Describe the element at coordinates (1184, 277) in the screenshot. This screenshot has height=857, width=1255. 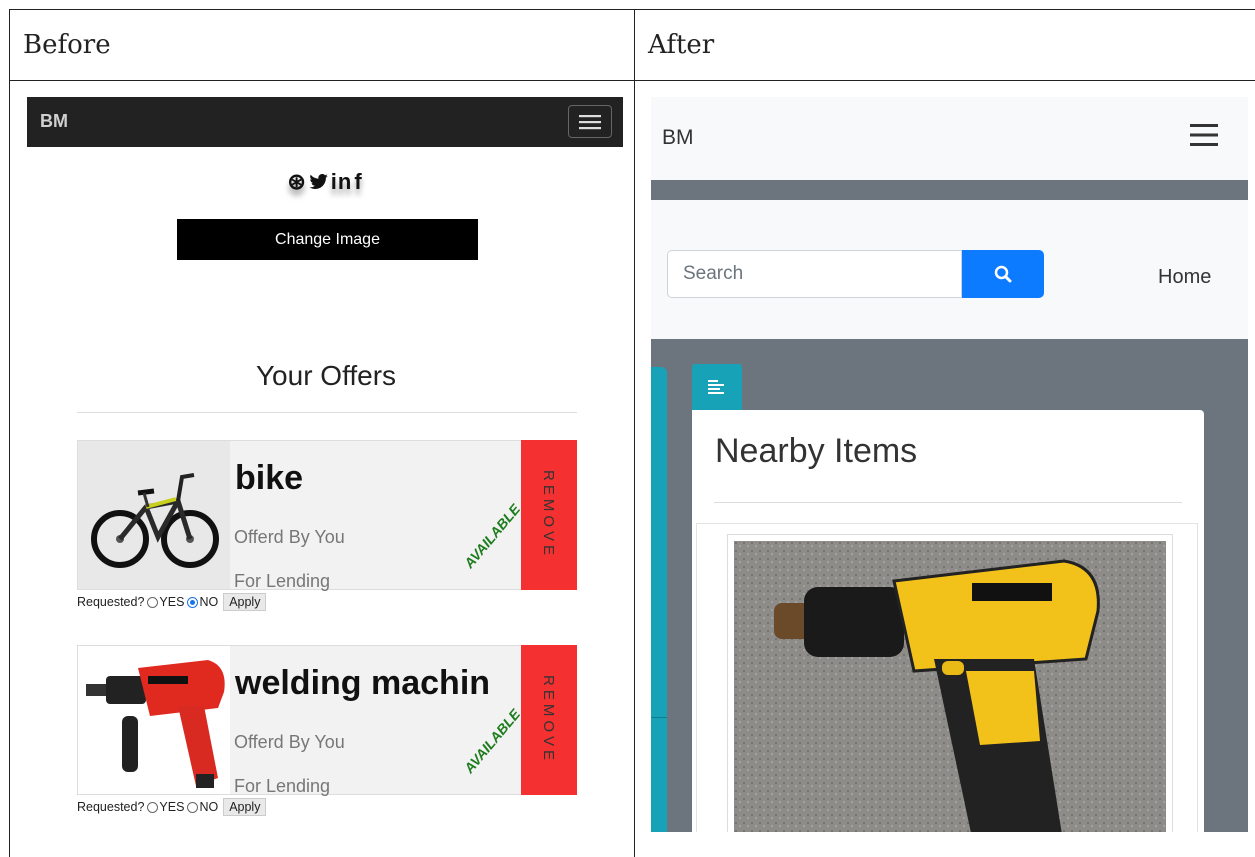
I see `nav-link-home: Home` at that location.